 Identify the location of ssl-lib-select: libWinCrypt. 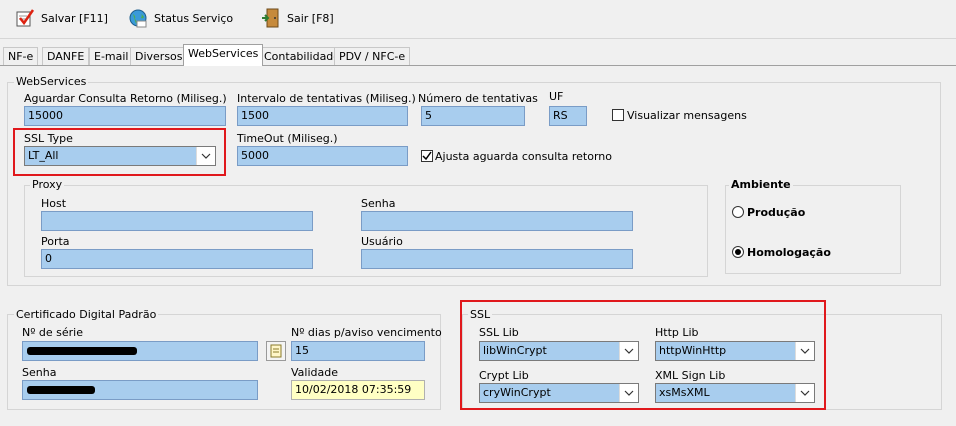
(559, 351).